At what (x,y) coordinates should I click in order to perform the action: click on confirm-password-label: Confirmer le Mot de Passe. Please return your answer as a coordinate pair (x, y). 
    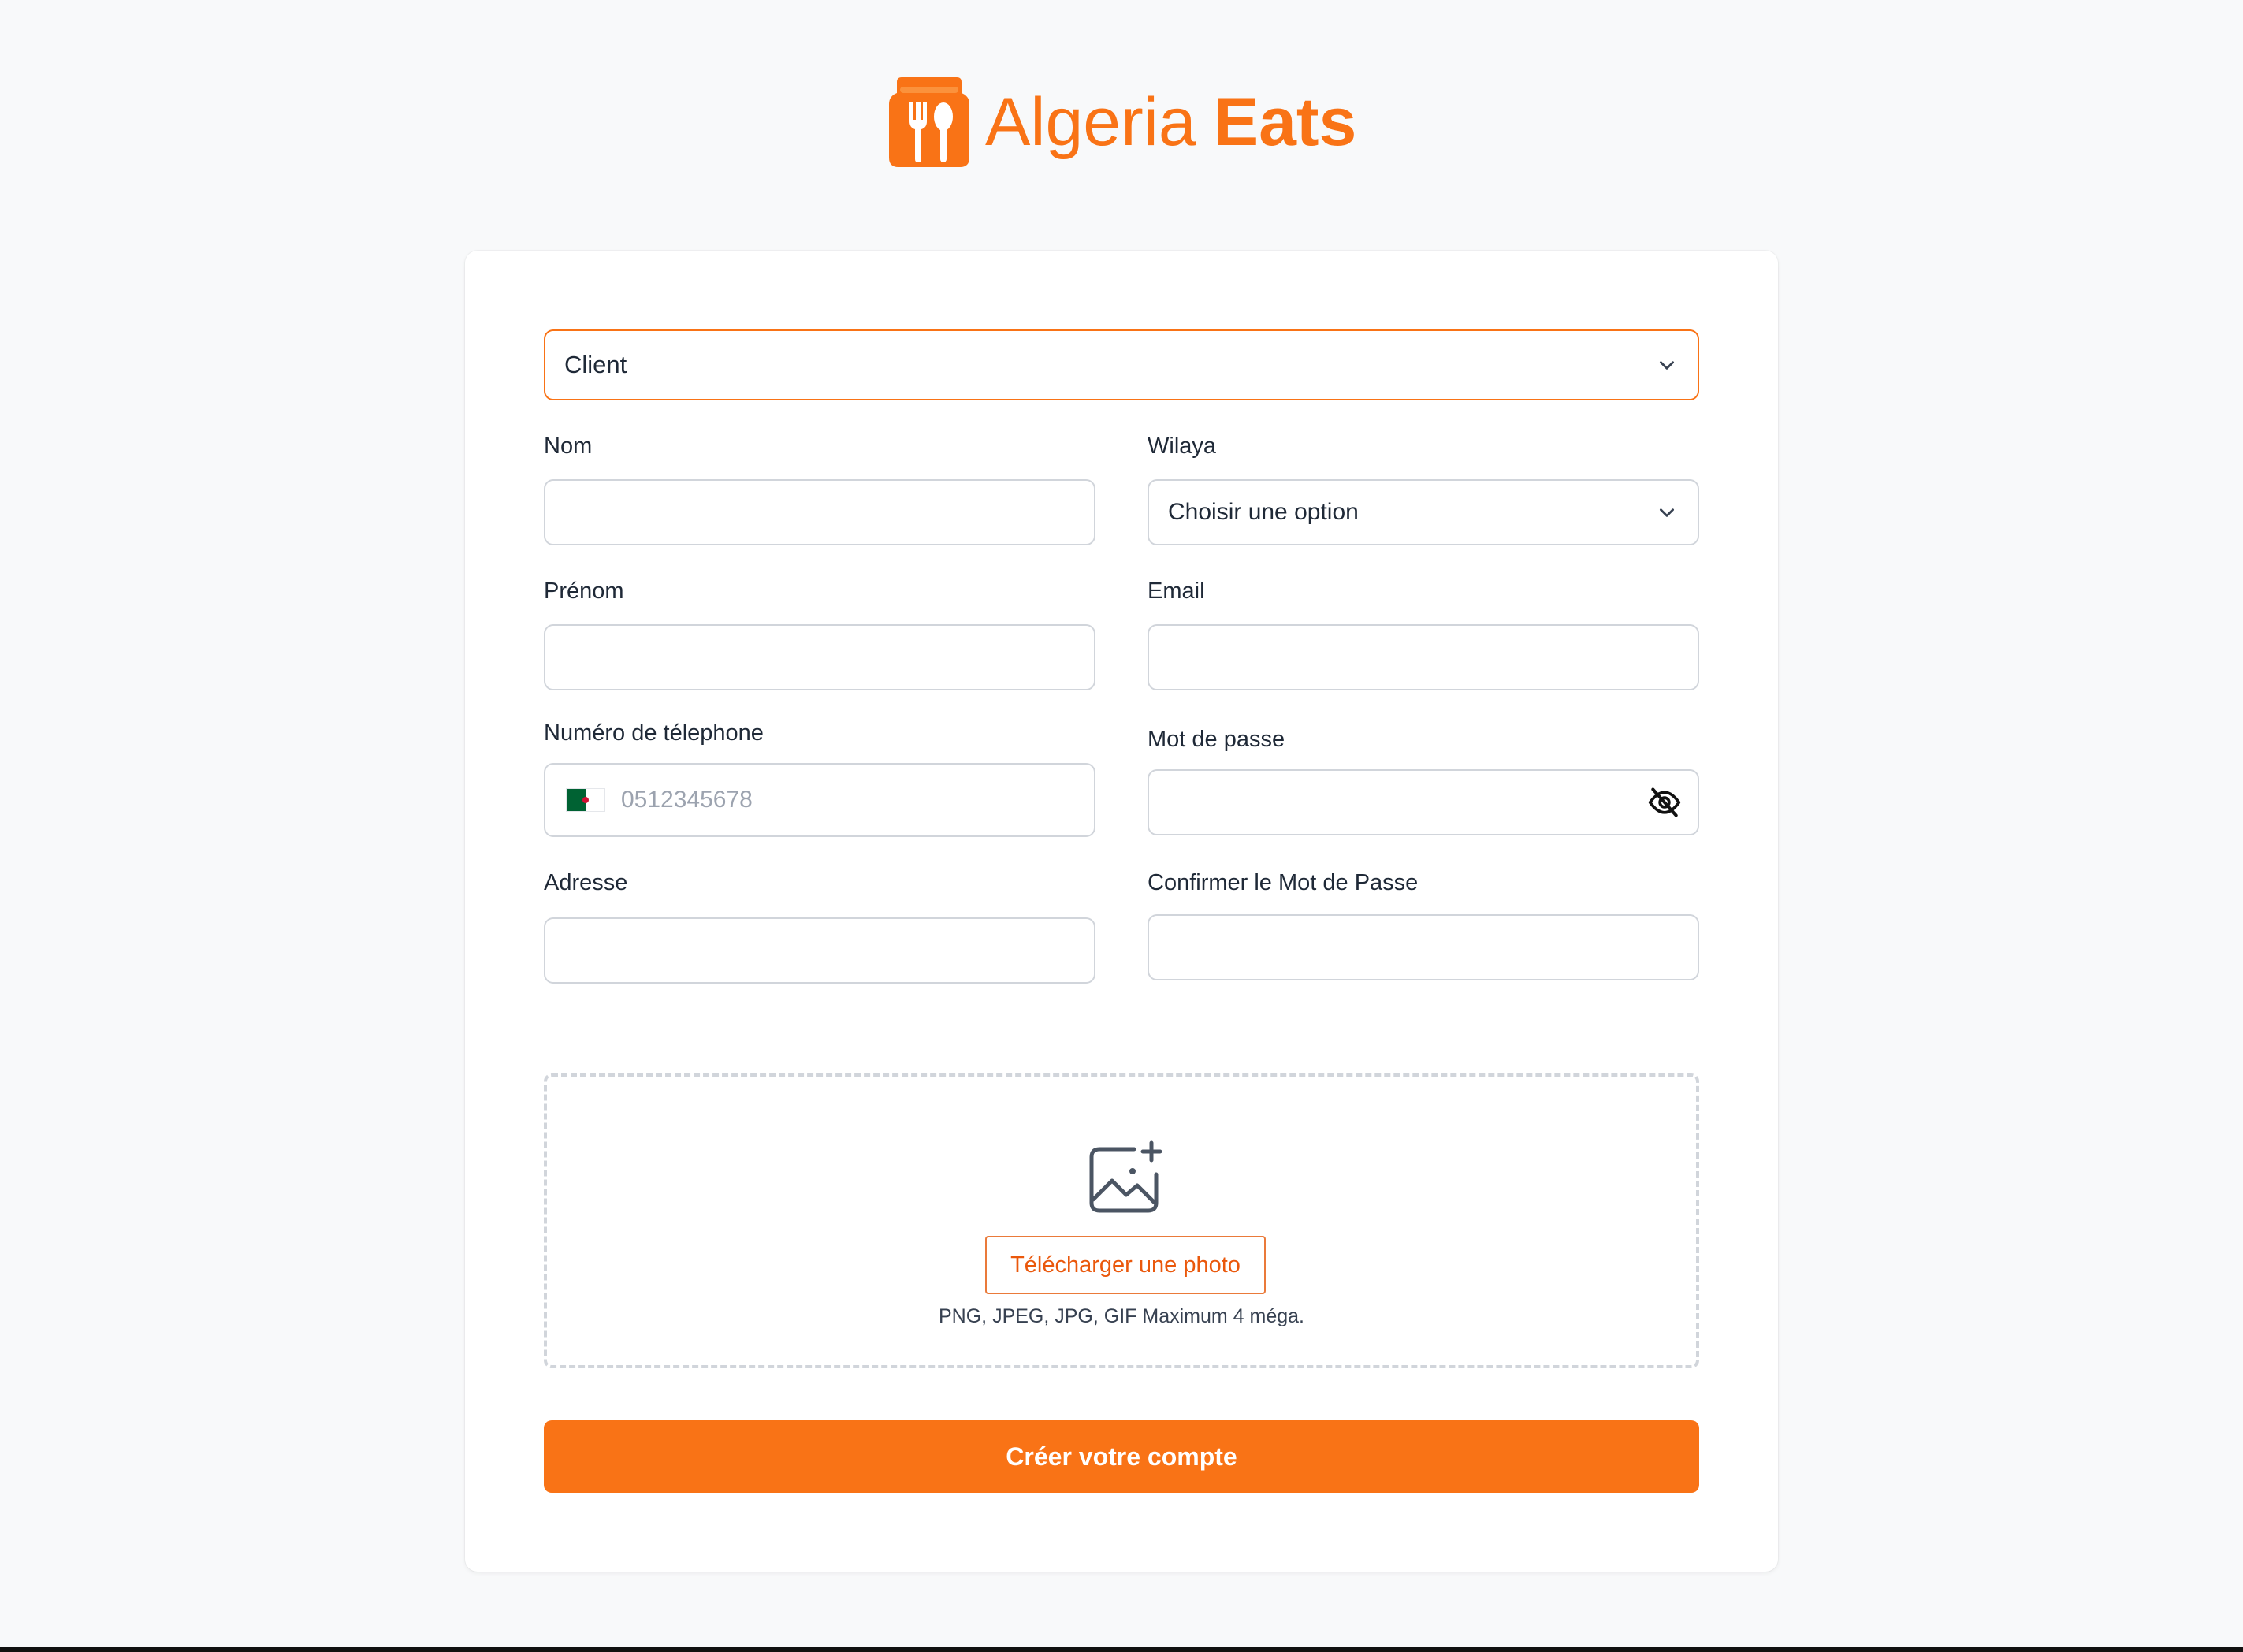
    Looking at the image, I should click on (1283, 882).